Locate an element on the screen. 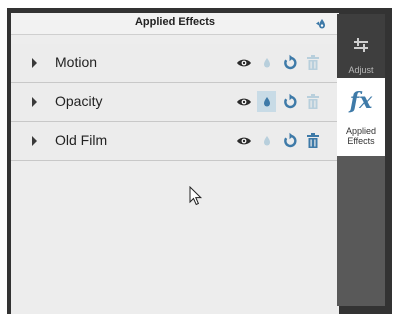 Image resolution: width=398 pixels, height=322 pixels. effect-label: Old Film is located at coordinates (81, 140).